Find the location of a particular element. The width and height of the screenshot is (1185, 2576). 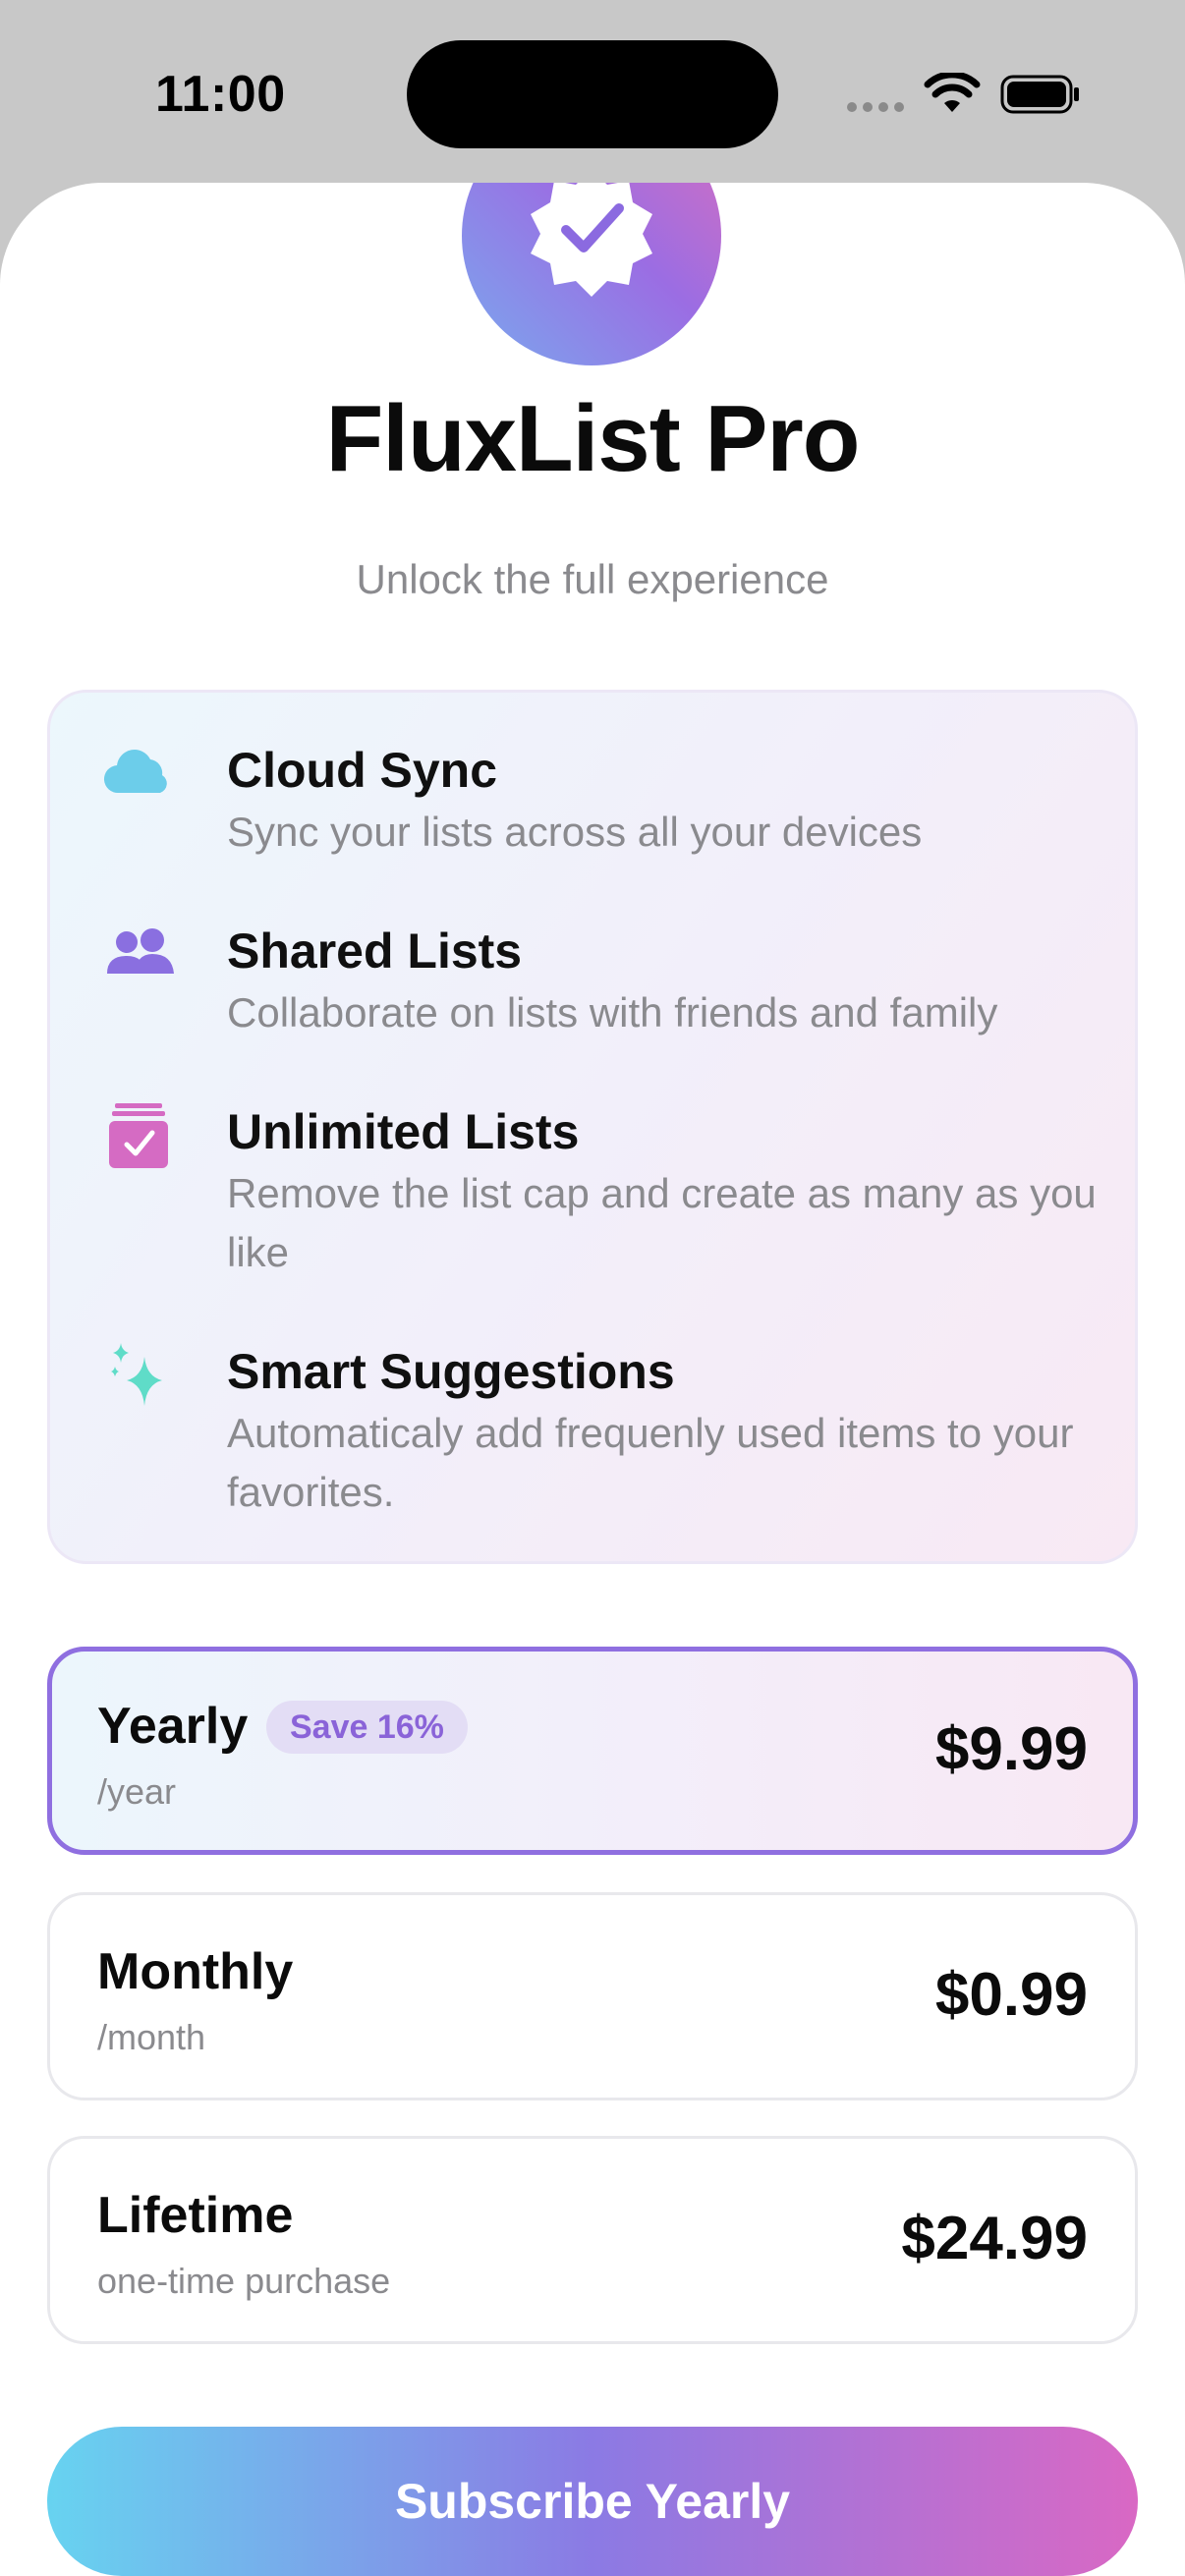

subscribe-button: Subscribe Yearly is located at coordinates (592, 2501).